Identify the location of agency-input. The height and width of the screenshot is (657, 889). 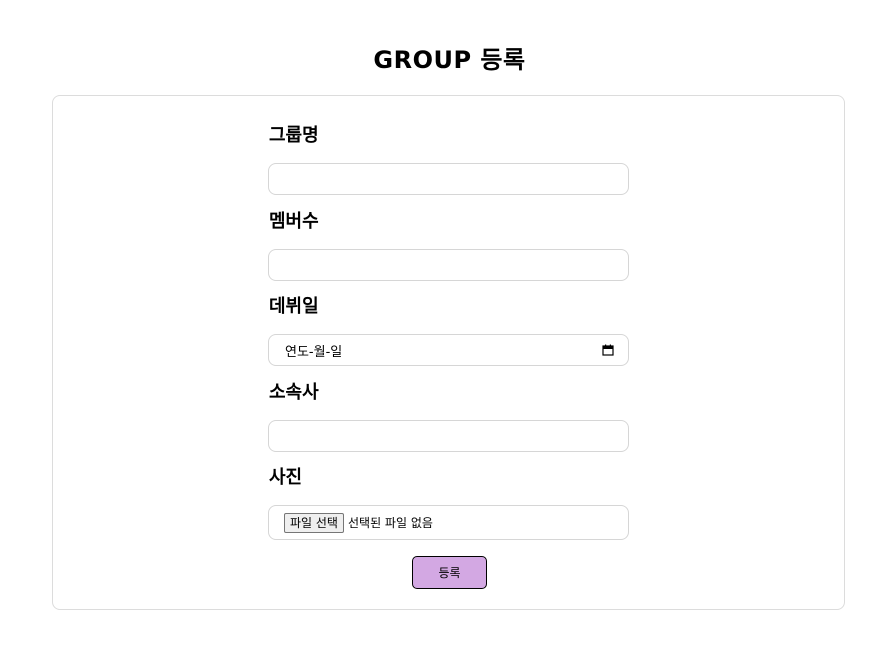
(448, 436).